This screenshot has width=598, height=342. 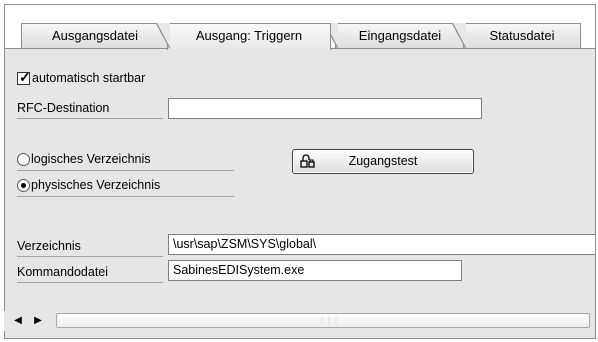 What do you see at coordinates (91, 159) in the screenshot?
I see `radio-logical-label: logisches Verzeichnis` at bounding box center [91, 159].